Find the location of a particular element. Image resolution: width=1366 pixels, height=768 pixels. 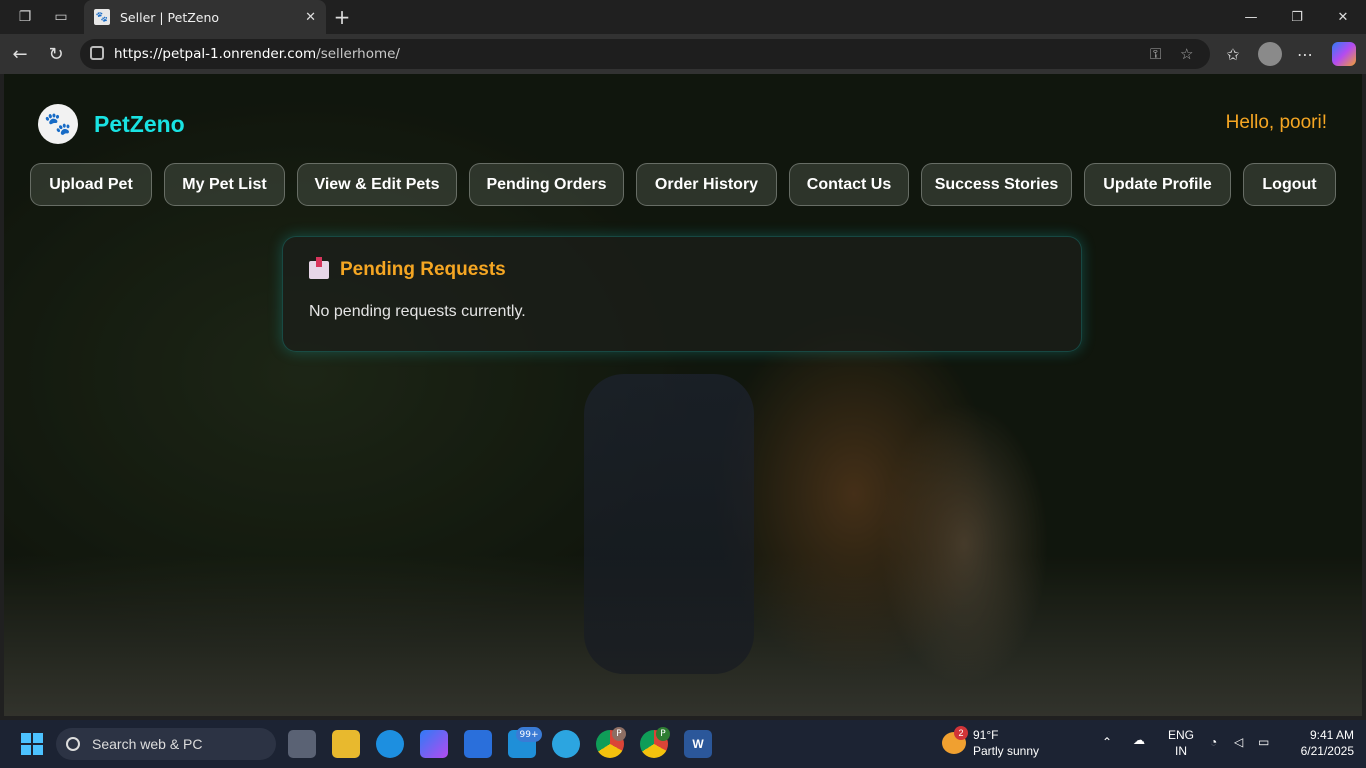

weather-badge: 2 is located at coordinates (961, 733).